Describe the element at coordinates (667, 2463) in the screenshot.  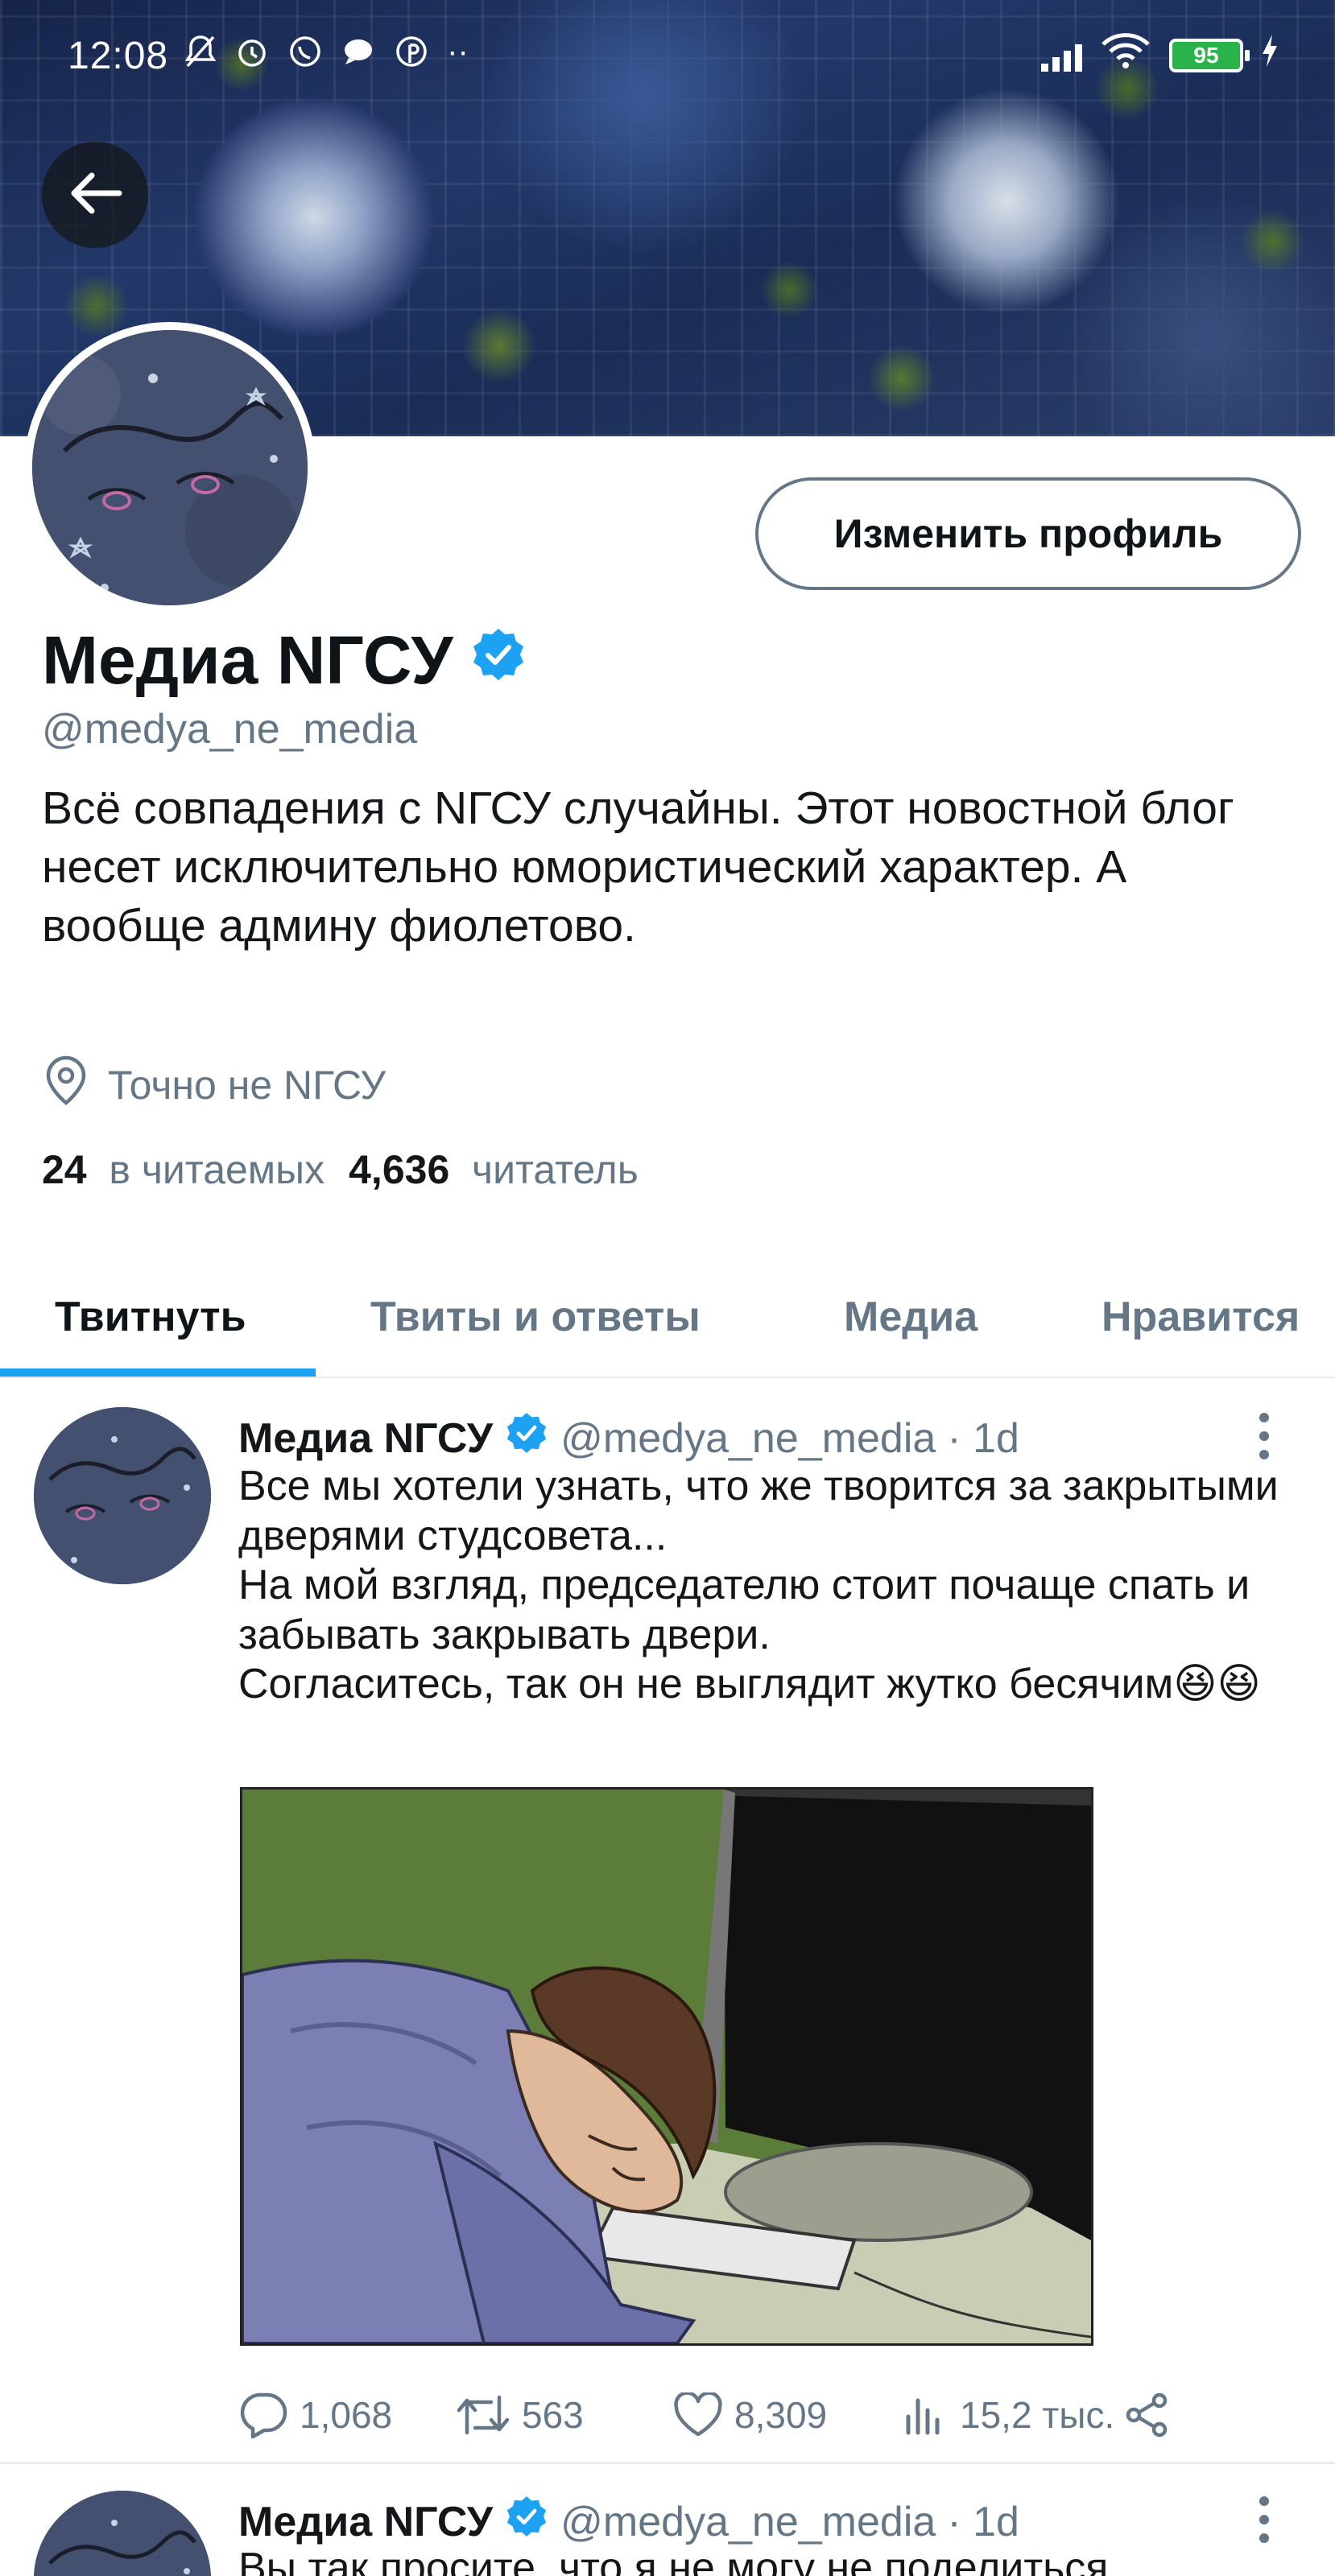
I see `tweet-divider` at that location.